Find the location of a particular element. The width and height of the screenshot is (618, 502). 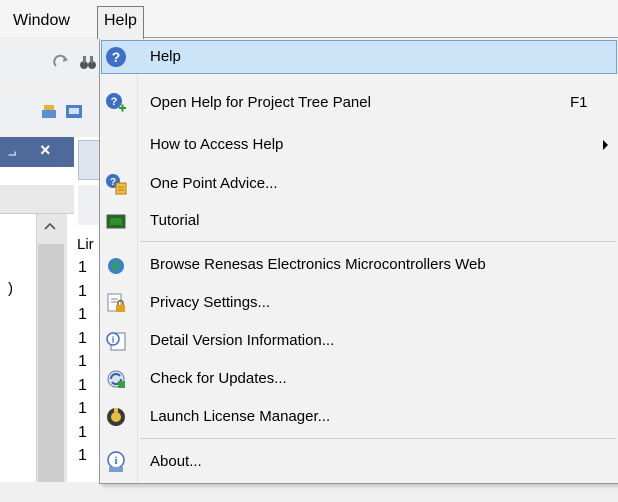

menu-window: Window is located at coordinates (41, 21).